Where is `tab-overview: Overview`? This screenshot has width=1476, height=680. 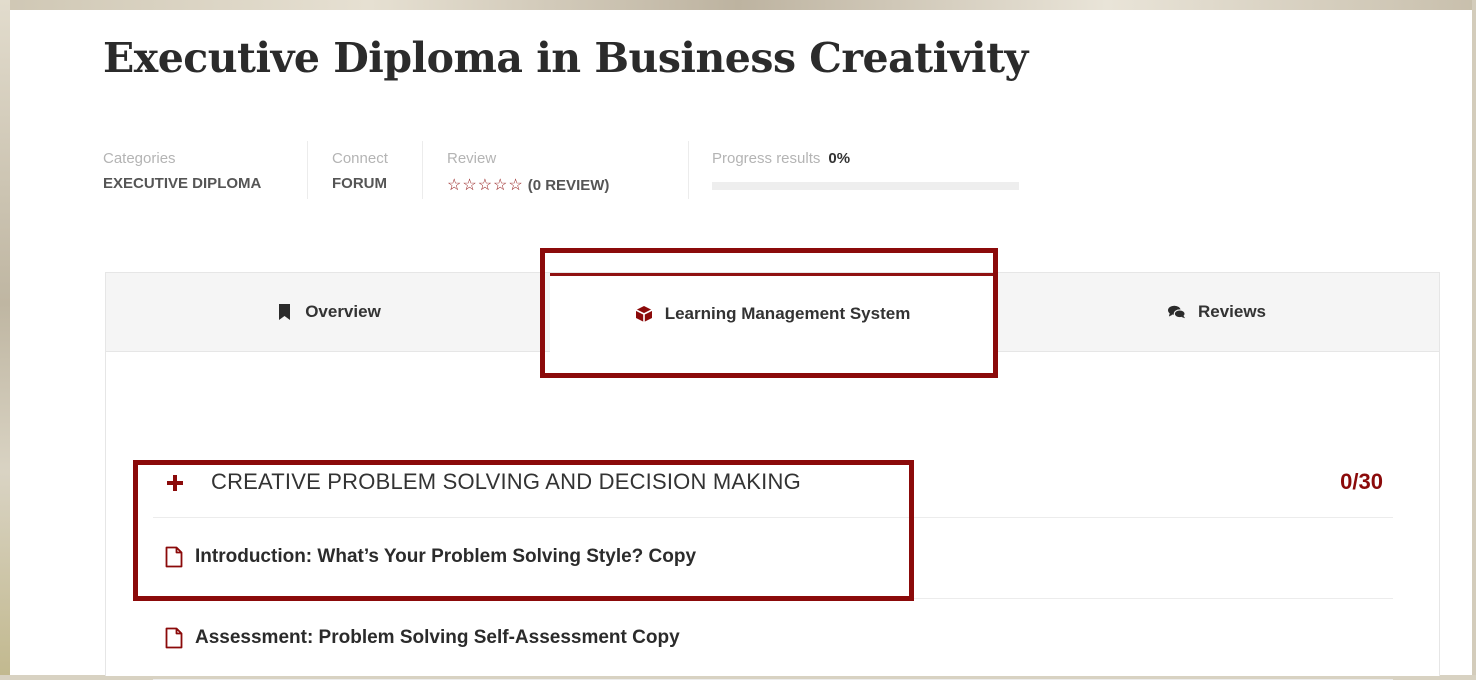
tab-overview: Overview is located at coordinates (328, 312).